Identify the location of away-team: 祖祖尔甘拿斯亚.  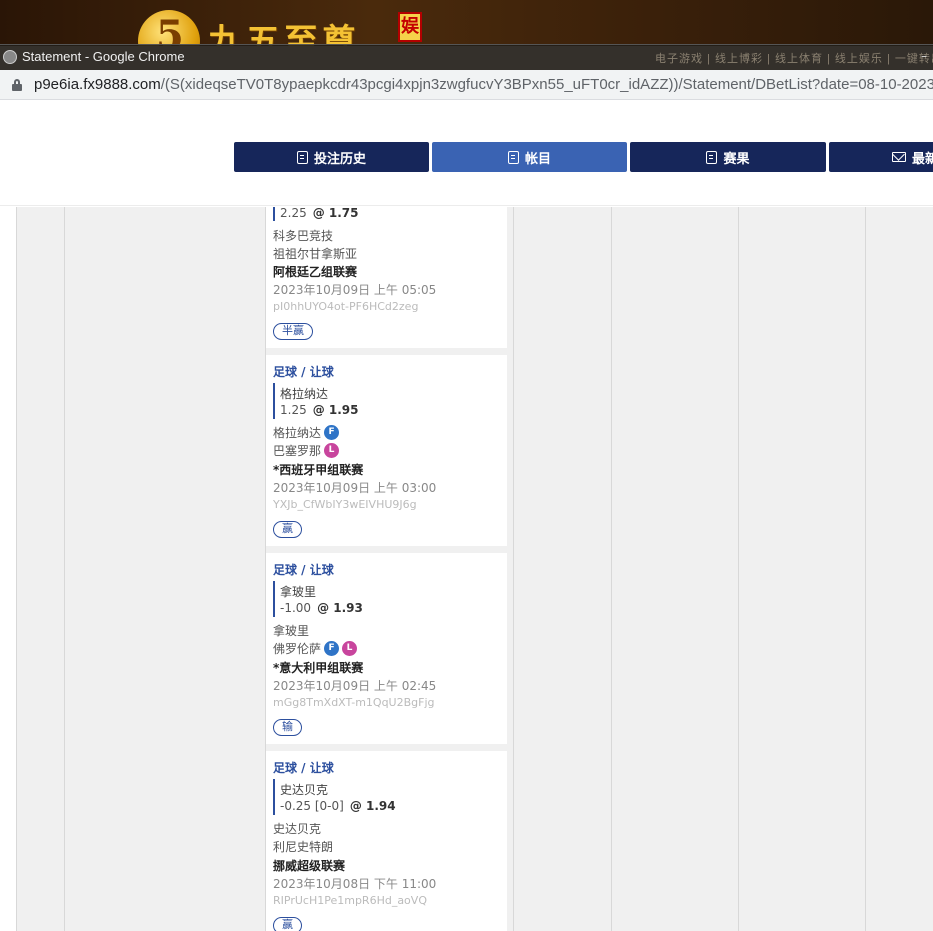
(315, 254).